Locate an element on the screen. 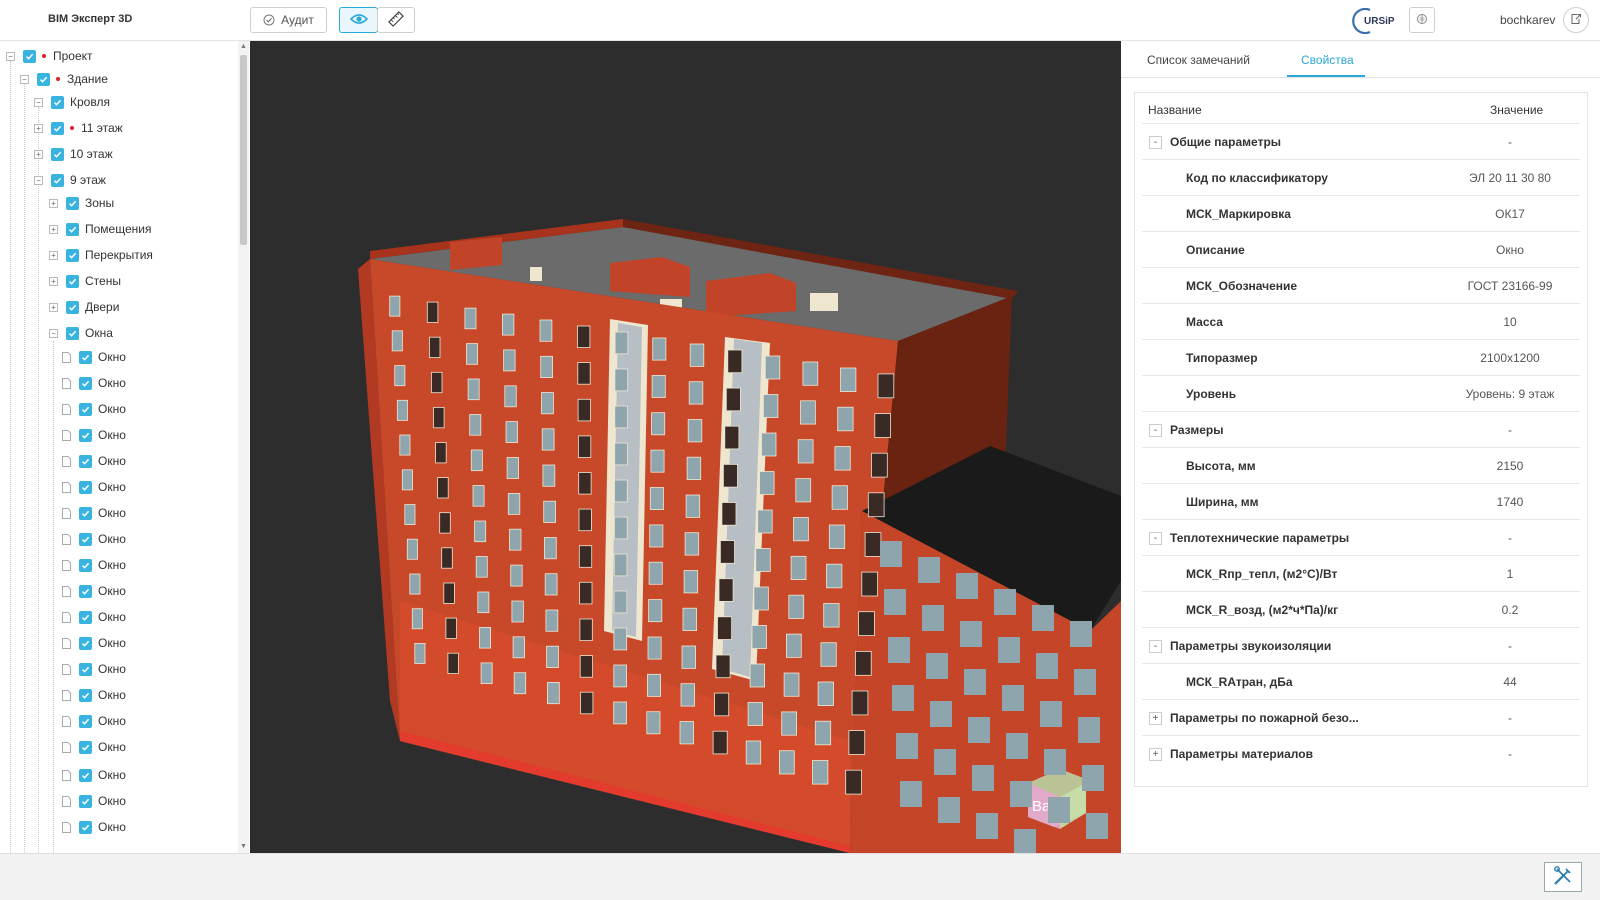 This screenshot has width=1600, height=900. scroll-up-arrow-icon: ▲ is located at coordinates (243, 47).